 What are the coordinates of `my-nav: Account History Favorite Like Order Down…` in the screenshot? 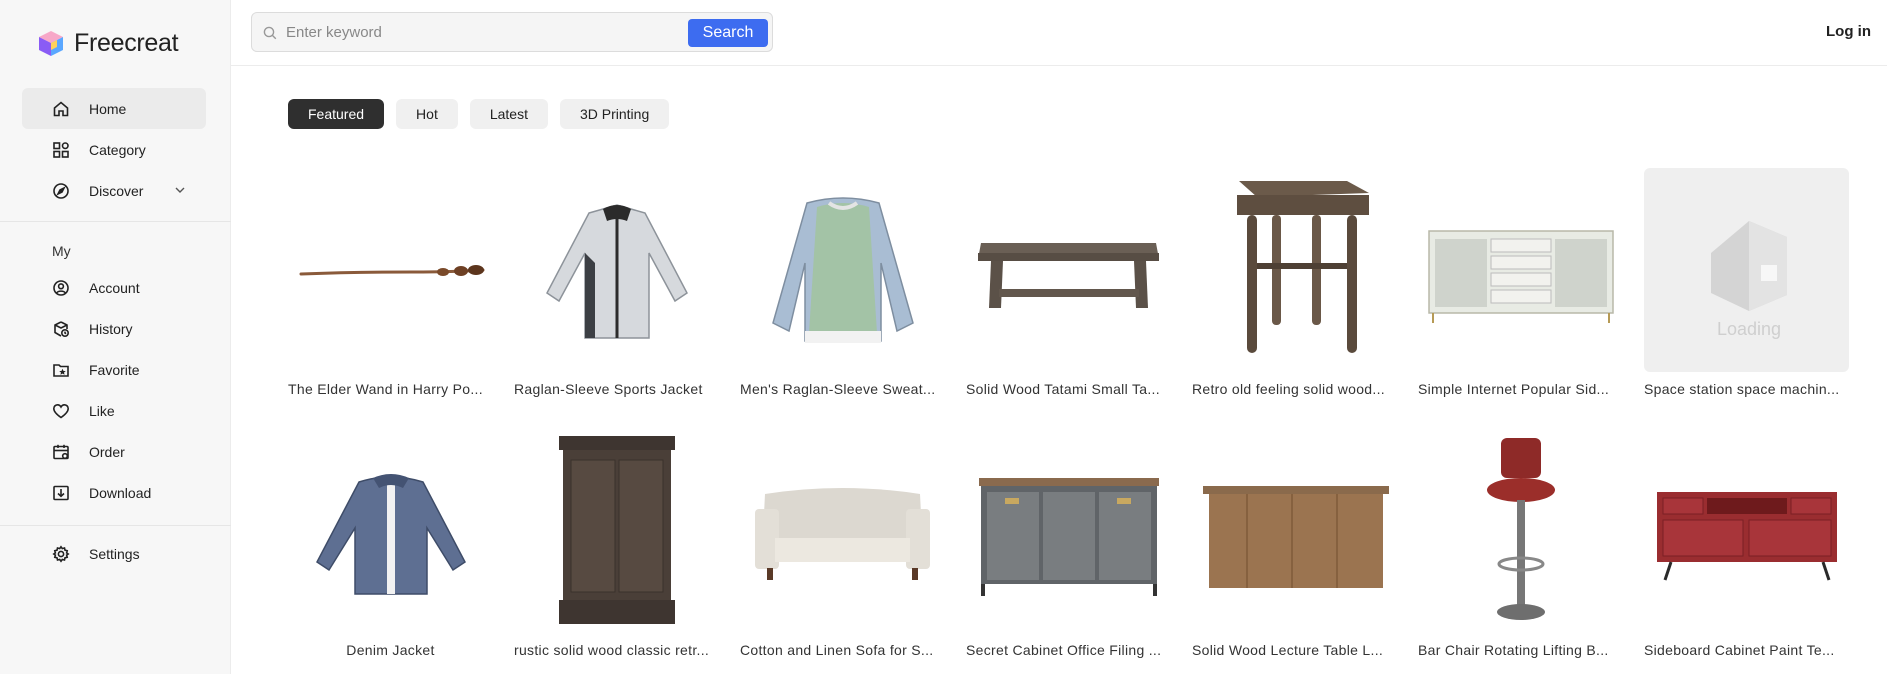 It's located at (114, 390).